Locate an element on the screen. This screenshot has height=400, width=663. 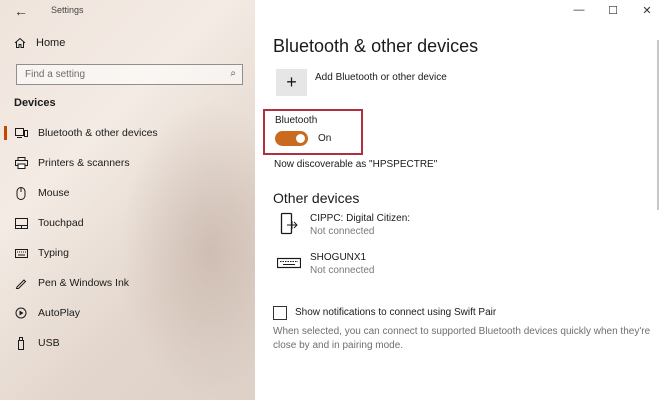
phone-device-icon is located at coordinates (289, 224).